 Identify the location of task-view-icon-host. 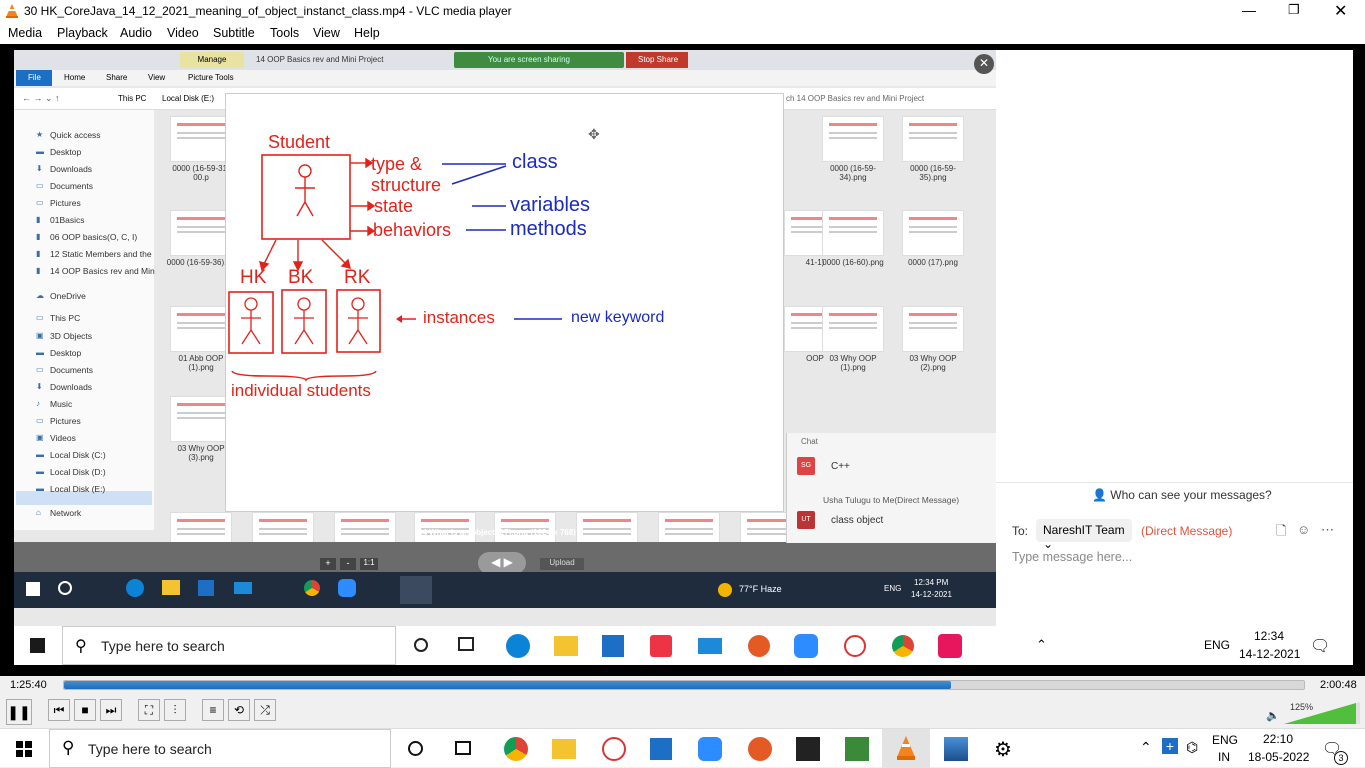
(463, 748).